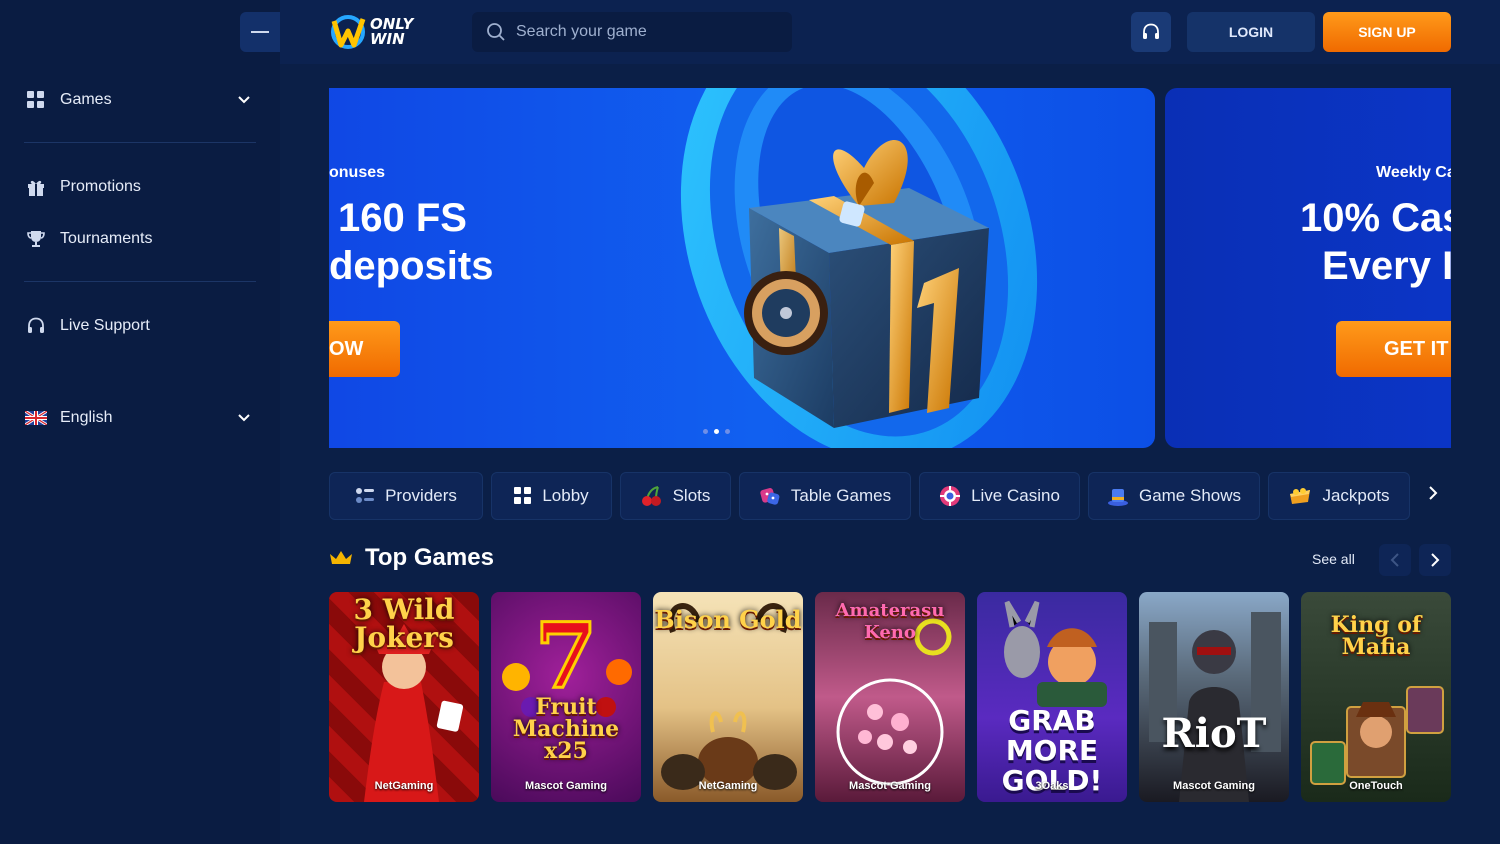  I want to click on signup-button: SIGN UP, so click(1387, 32).